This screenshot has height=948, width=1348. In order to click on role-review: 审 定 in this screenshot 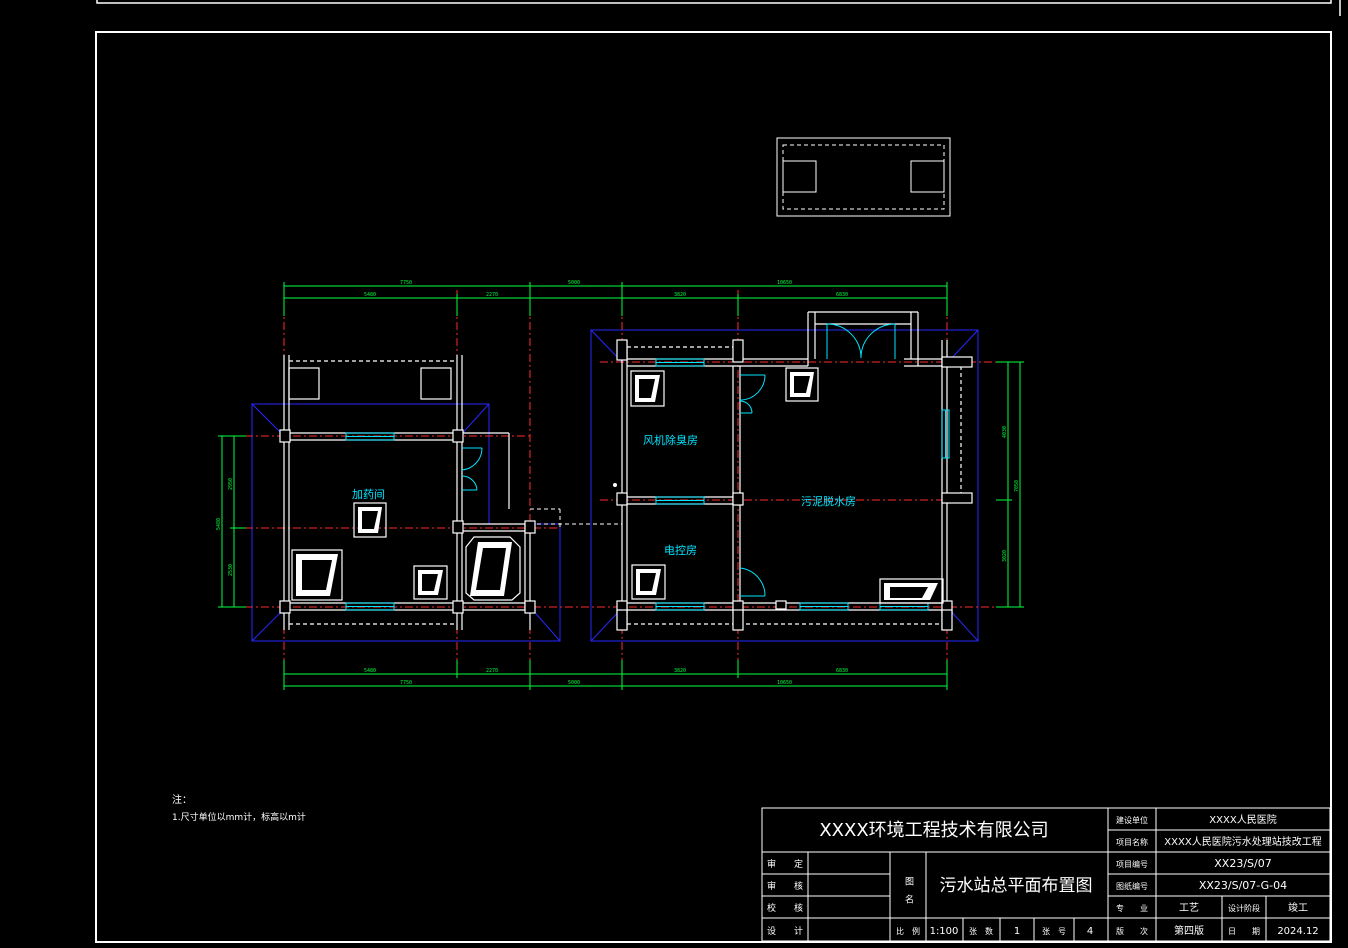, I will do `click(785, 864)`.